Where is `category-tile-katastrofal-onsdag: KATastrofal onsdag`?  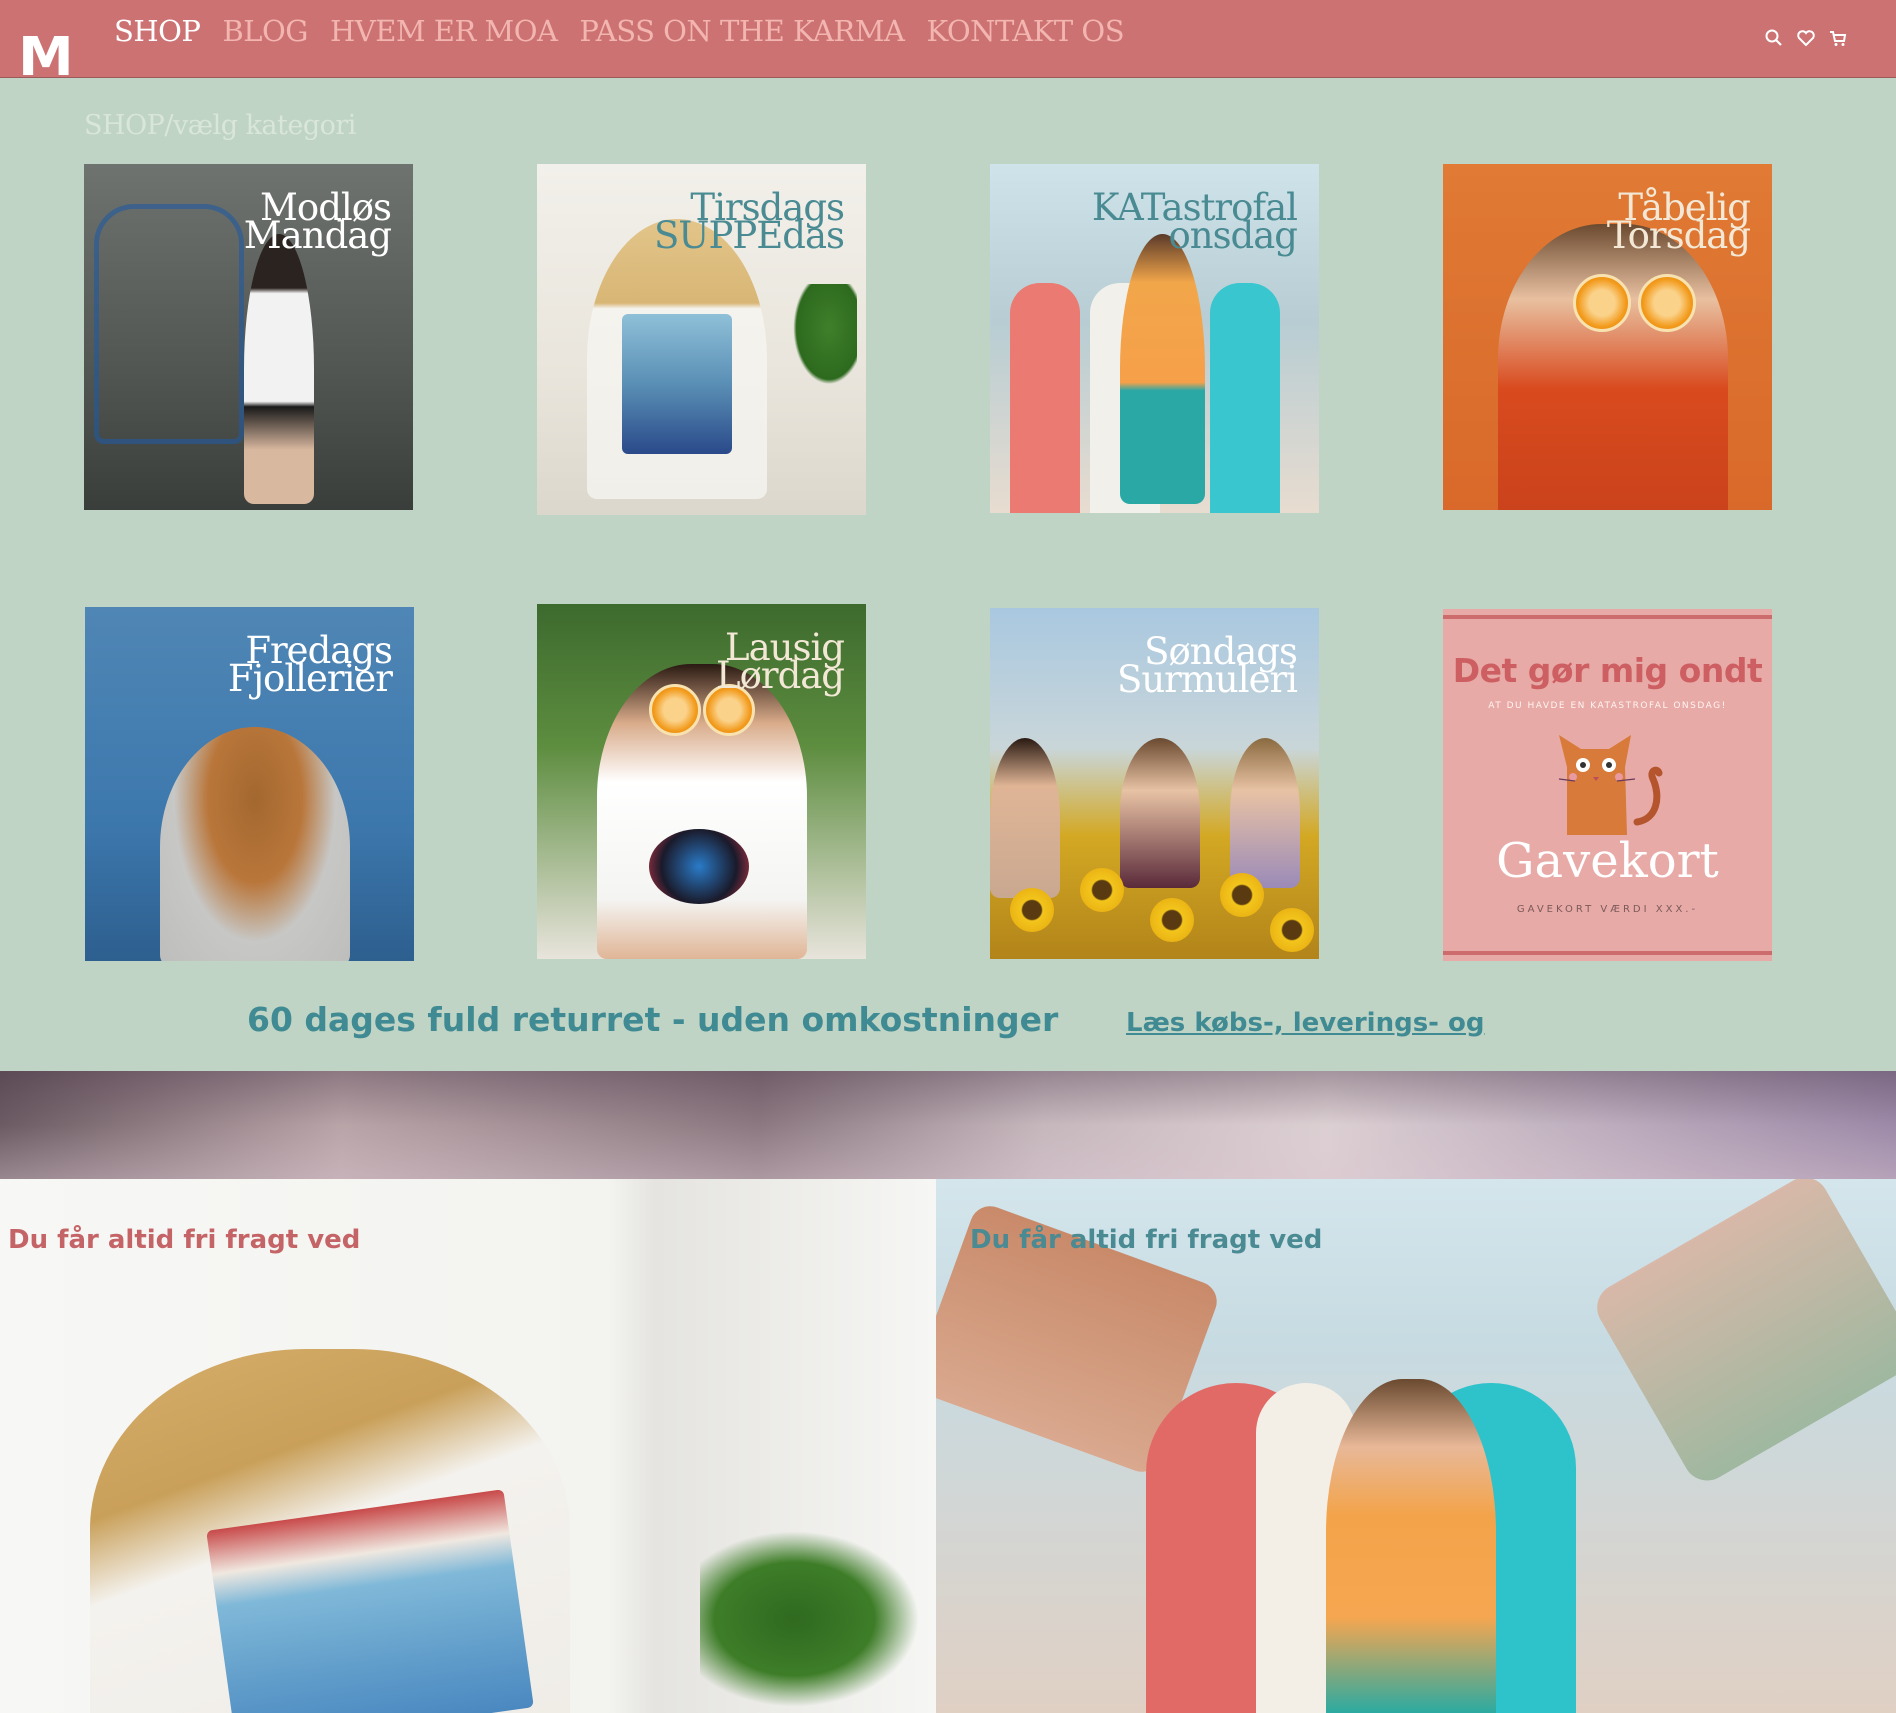 category-tile-katastrofal-onsdag: KATastrofal onsdag is located at coordinates (1154, 338).